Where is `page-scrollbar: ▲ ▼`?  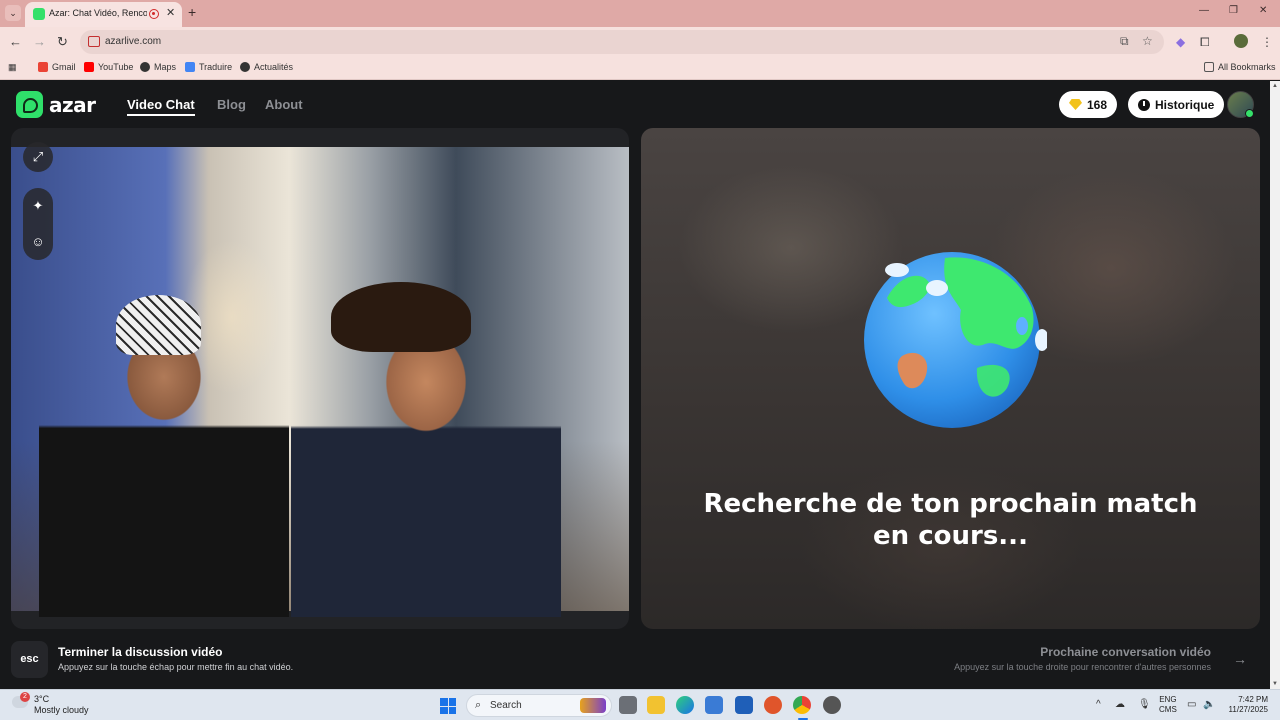 page-scrollbar: ▲ ▼ is located at coordinates (1275, 385).